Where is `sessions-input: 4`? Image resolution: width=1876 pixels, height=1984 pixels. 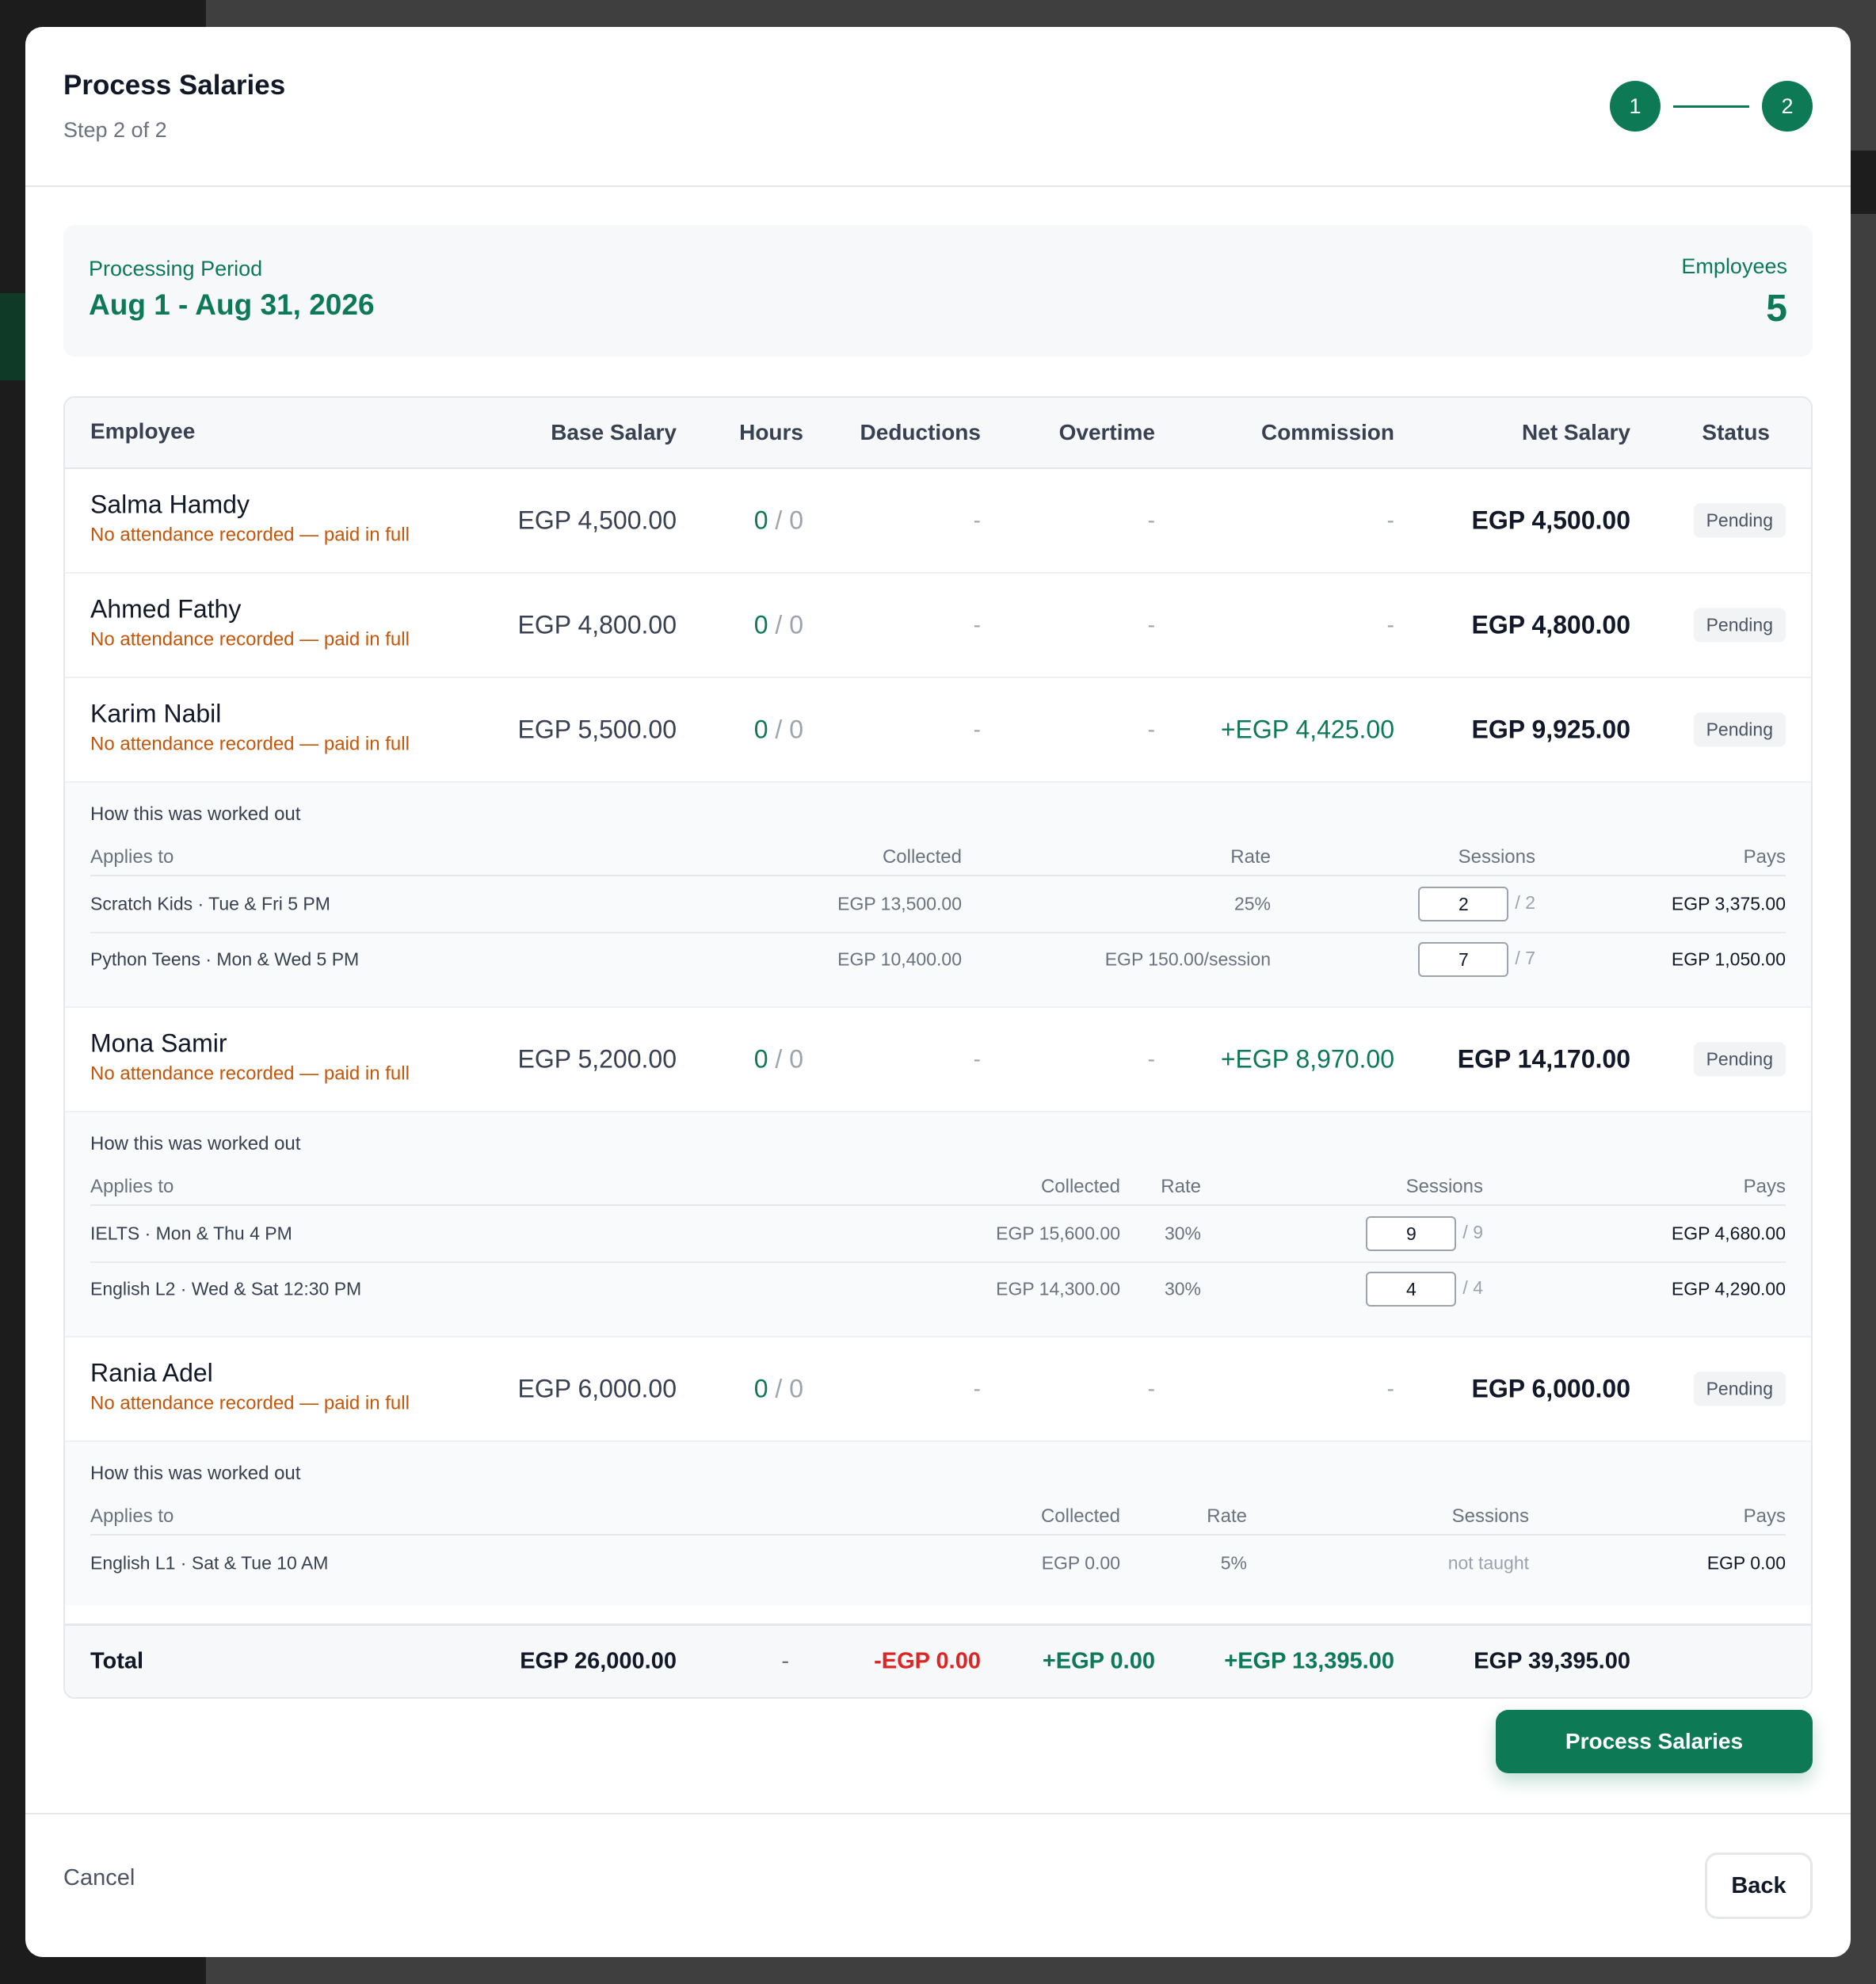
sessions-input: 4 is located at coordinates (1411, 1289).